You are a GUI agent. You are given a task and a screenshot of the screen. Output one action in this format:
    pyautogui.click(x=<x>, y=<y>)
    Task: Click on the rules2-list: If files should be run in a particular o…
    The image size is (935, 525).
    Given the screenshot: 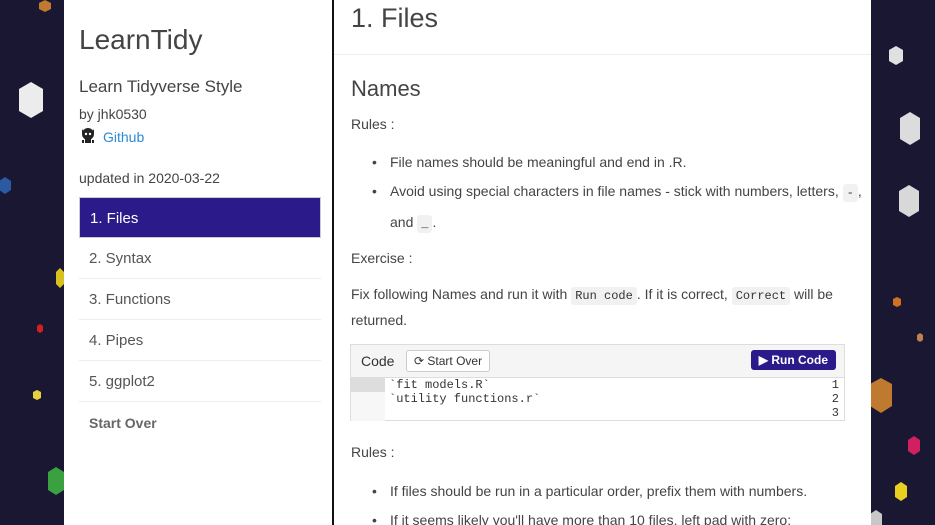 What is the action you would take?
    pyautogui.click(x=617, y=501)
    